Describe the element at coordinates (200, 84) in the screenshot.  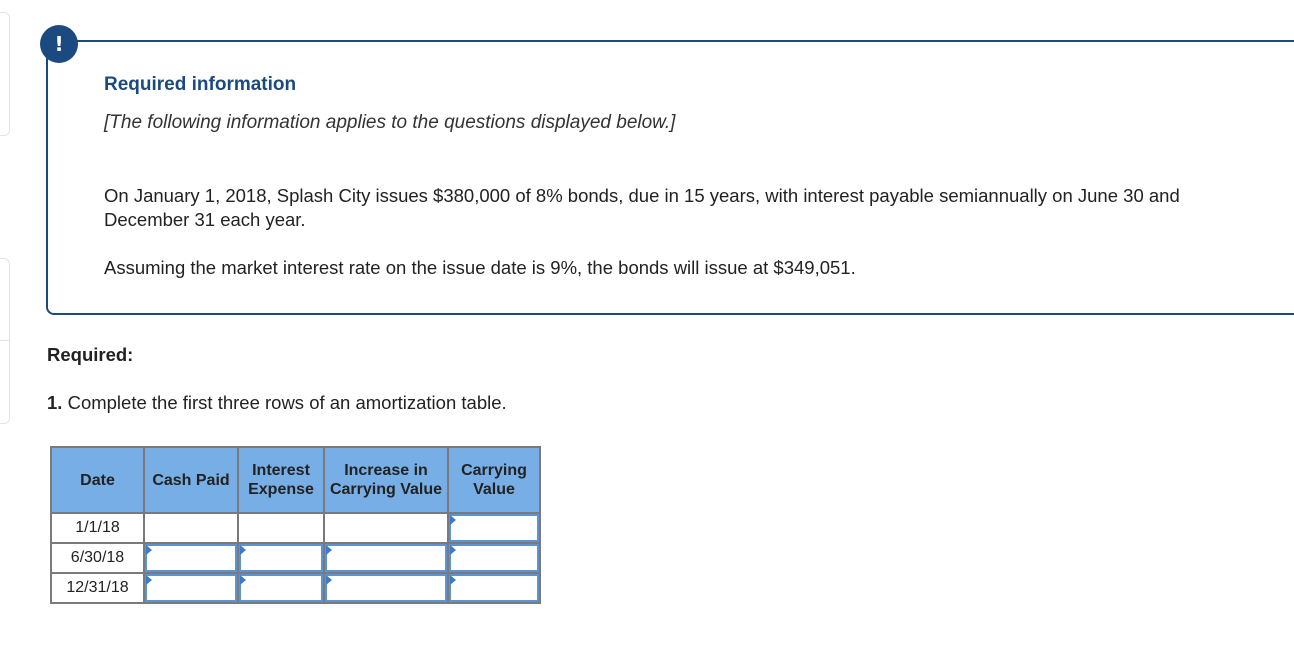
I see `info-title: Required information` at that location.